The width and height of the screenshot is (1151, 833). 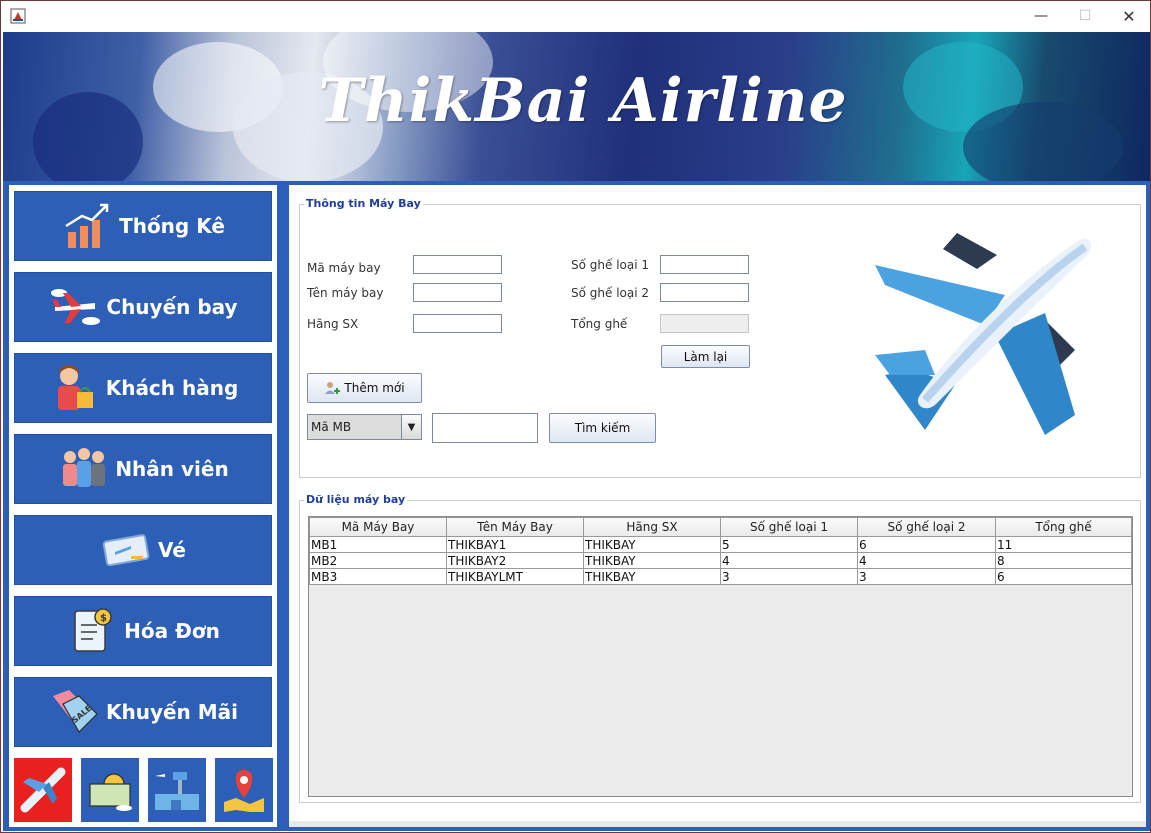 I want to click on search-input, so click(x=485, y=428).